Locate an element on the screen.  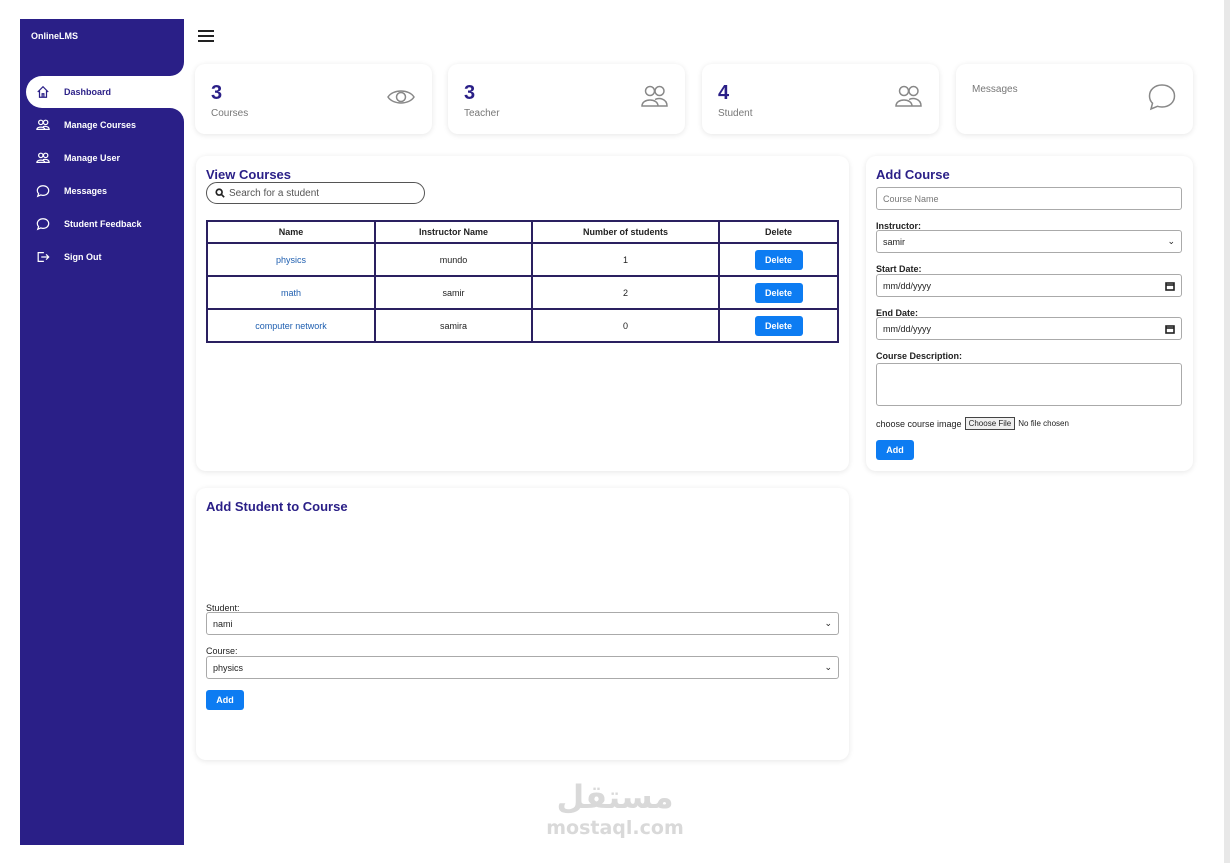
sidebar-item-label: Manage Courses is located at coordinates (100, 124).